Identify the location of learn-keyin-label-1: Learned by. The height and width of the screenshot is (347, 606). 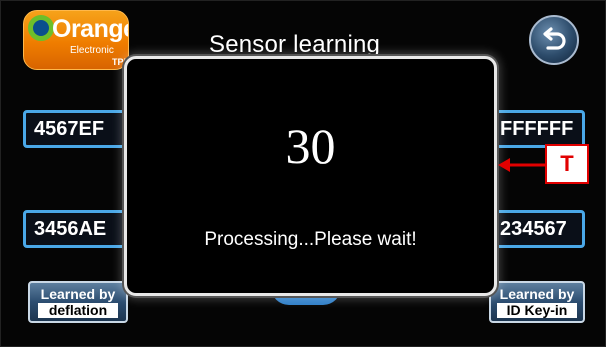
(537, 294).